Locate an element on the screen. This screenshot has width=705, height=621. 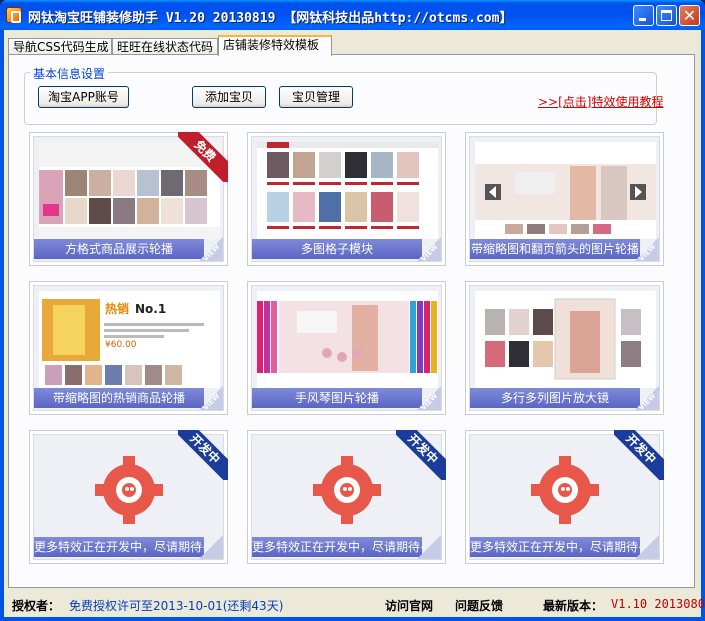
card-inner: 多图格子模块 VIEW is located at coordinates (346, 199).